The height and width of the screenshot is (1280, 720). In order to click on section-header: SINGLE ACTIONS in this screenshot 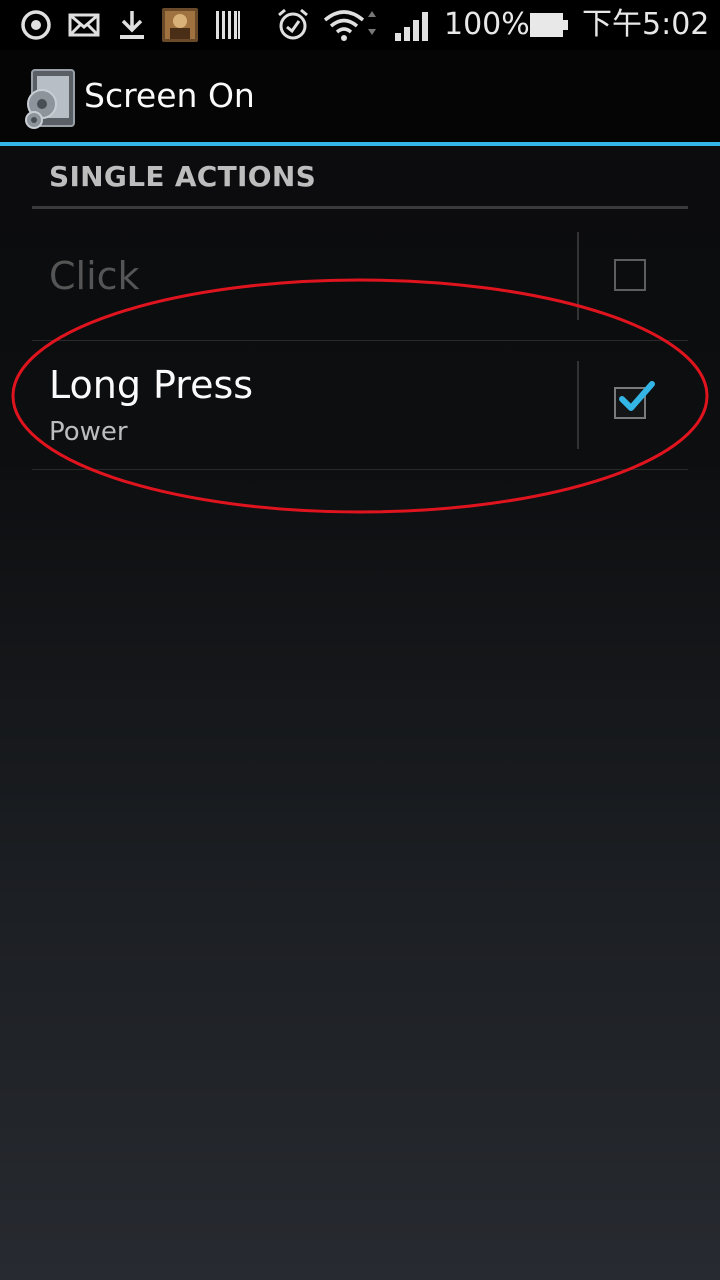, I will do `click(183, 176)`.